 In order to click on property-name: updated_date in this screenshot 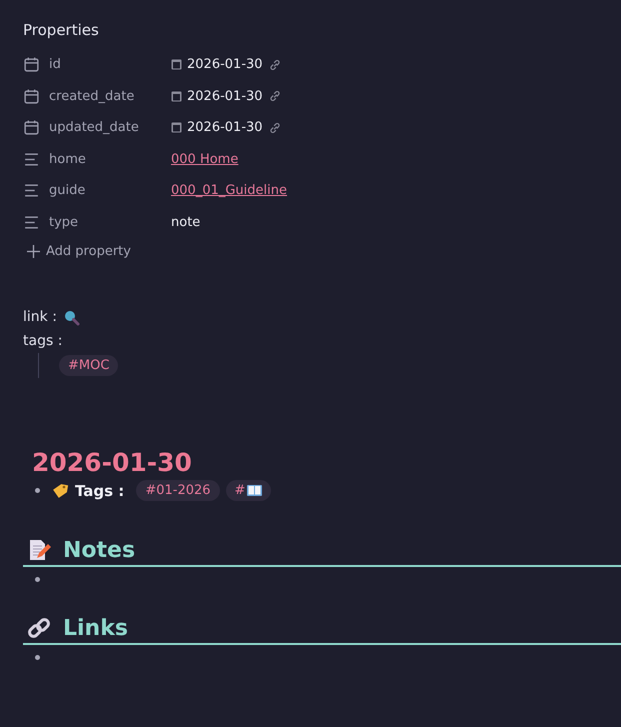, I will do `click(94, 128)`.